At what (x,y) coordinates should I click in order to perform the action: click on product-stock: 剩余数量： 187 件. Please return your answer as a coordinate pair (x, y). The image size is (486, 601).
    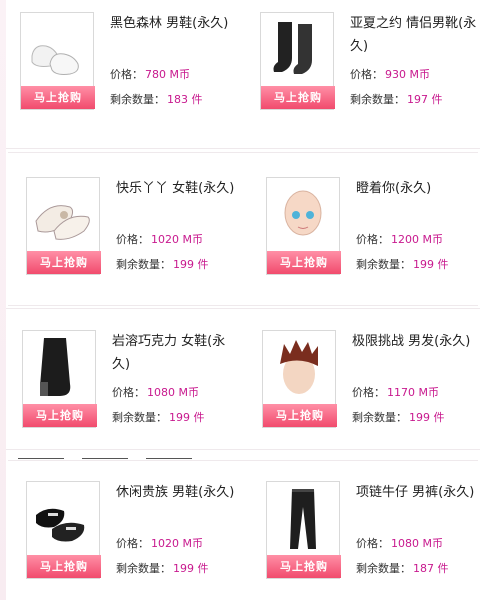
    Looking at the image, I should click on (402, 568).